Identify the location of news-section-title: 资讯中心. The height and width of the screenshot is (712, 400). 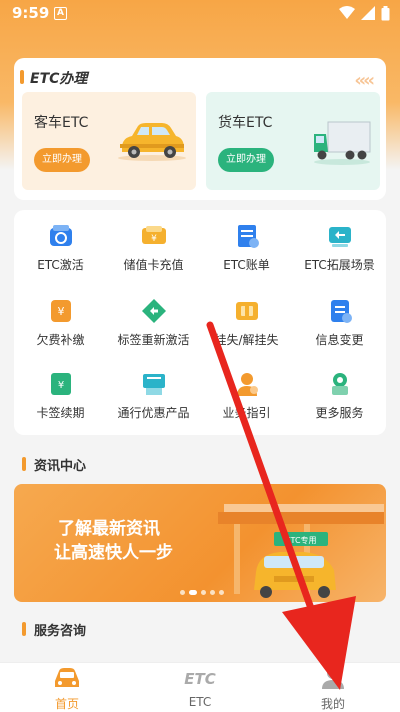
(54, 464).